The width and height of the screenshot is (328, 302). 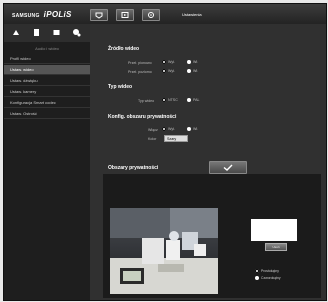 I want to click on flip-horizontal-on-radio: Wł., so click(x=193, y=71).